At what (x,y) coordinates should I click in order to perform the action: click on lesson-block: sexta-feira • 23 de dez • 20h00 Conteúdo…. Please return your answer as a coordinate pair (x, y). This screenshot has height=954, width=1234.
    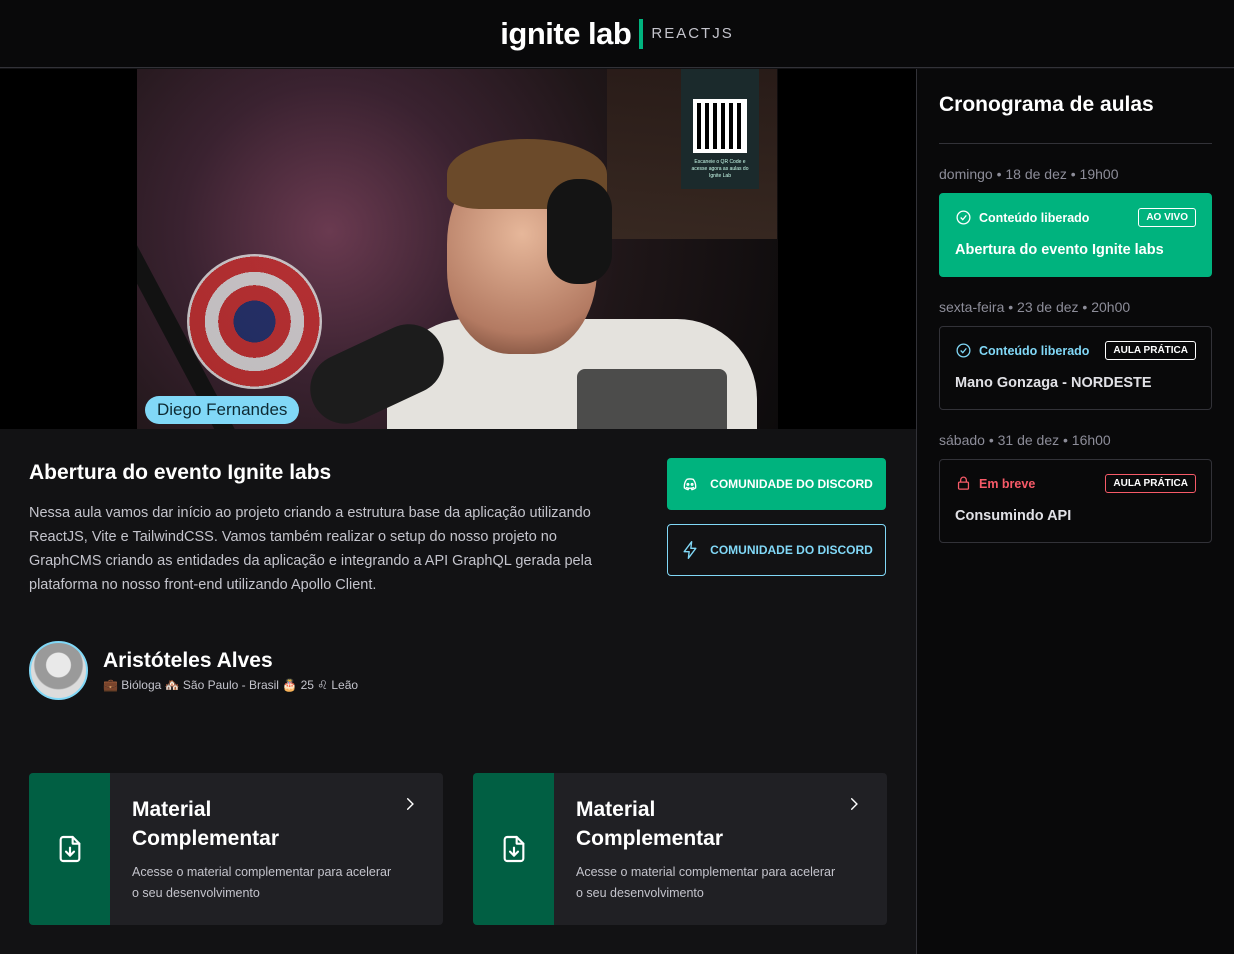
    Looking at the image, I should click on (1075, 354).